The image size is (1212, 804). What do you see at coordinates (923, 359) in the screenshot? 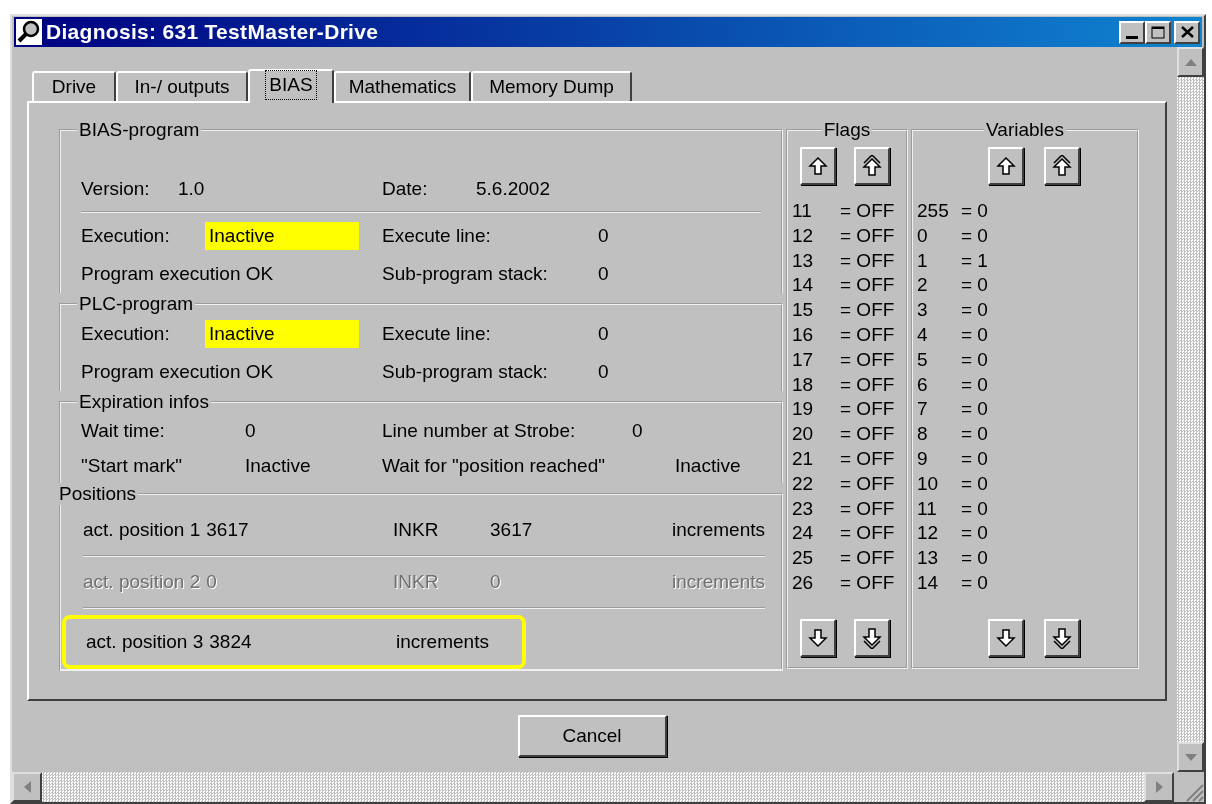
I see `item-number: 5` at bounding box center [923, 359].